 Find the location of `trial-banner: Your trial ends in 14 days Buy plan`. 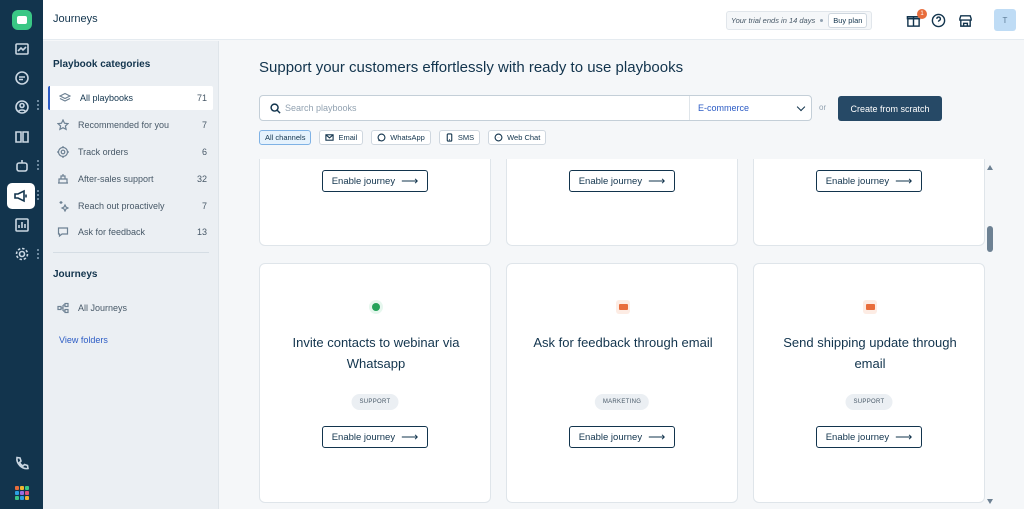

trial-banner: Your trial ends in 14 days Buy plan is located at coordinates (799, 20).